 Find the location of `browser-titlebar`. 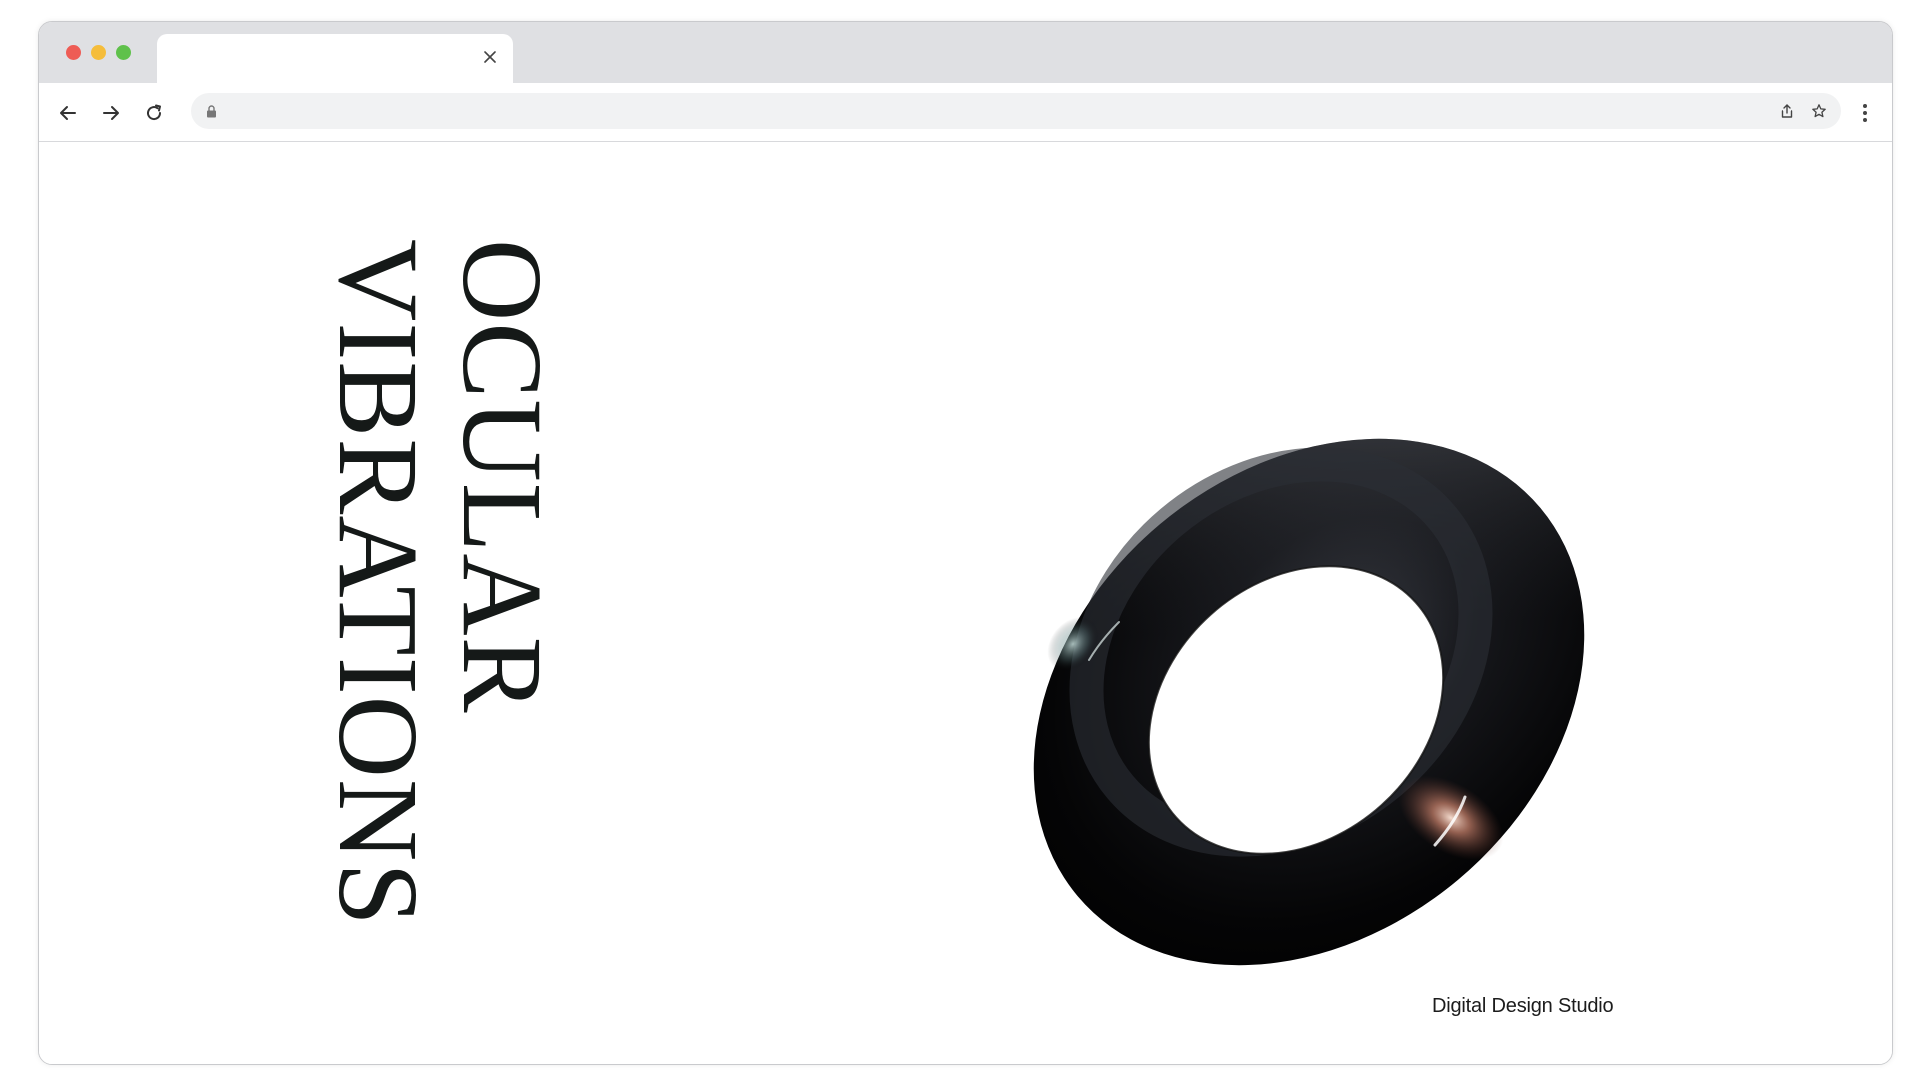

browser-titlebar is located at coordinates (965, 52).